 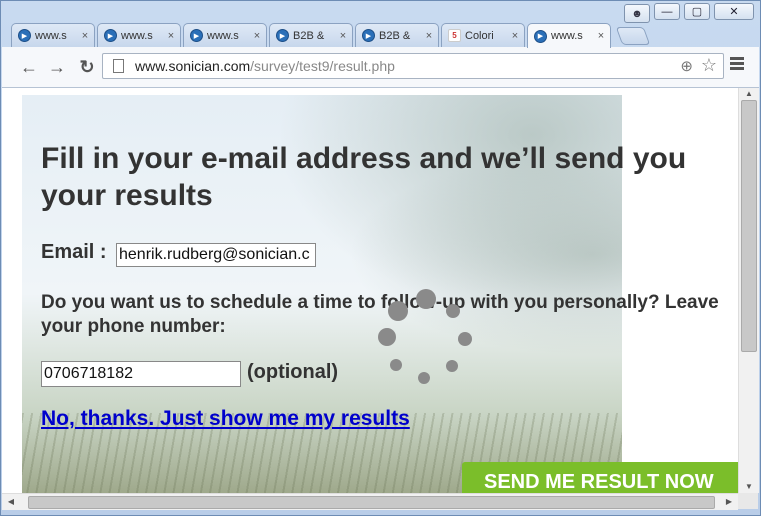 I want to click on close-window-button: ✕, so click(x=734, y=11).